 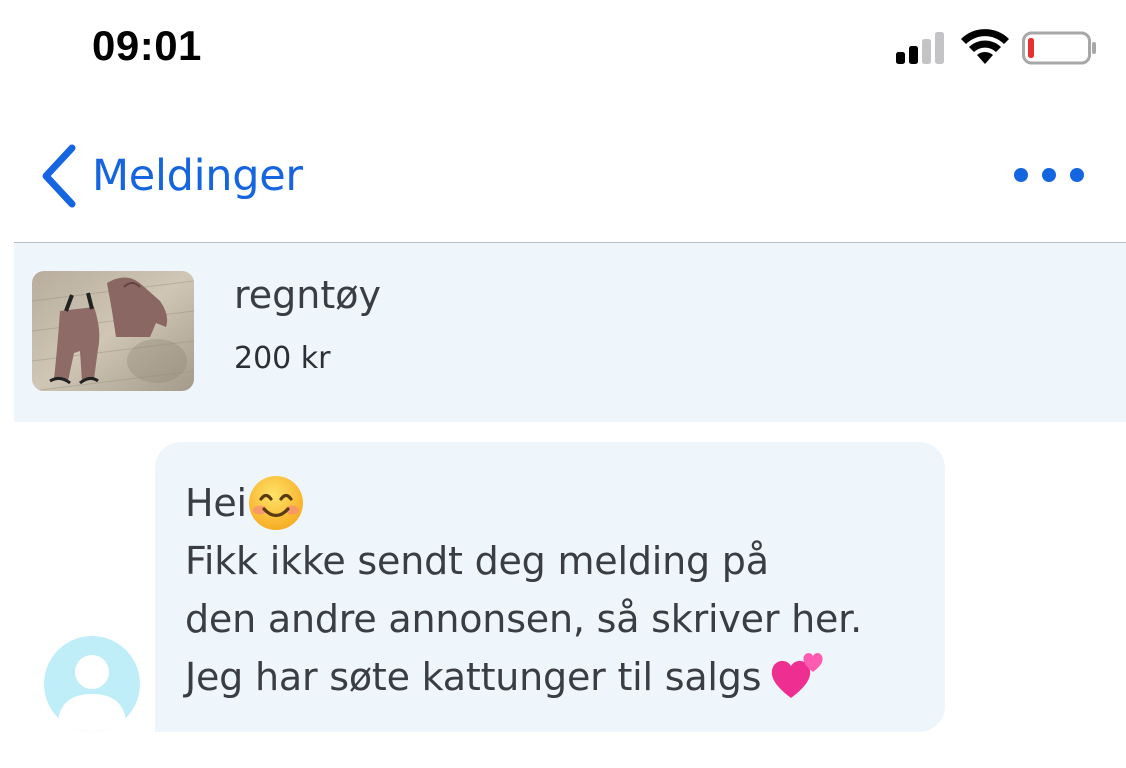 What do you see at coordinates (797, 675) in the screenshot?
I see `two-hearts-icon` at bounding box center [797, 675].